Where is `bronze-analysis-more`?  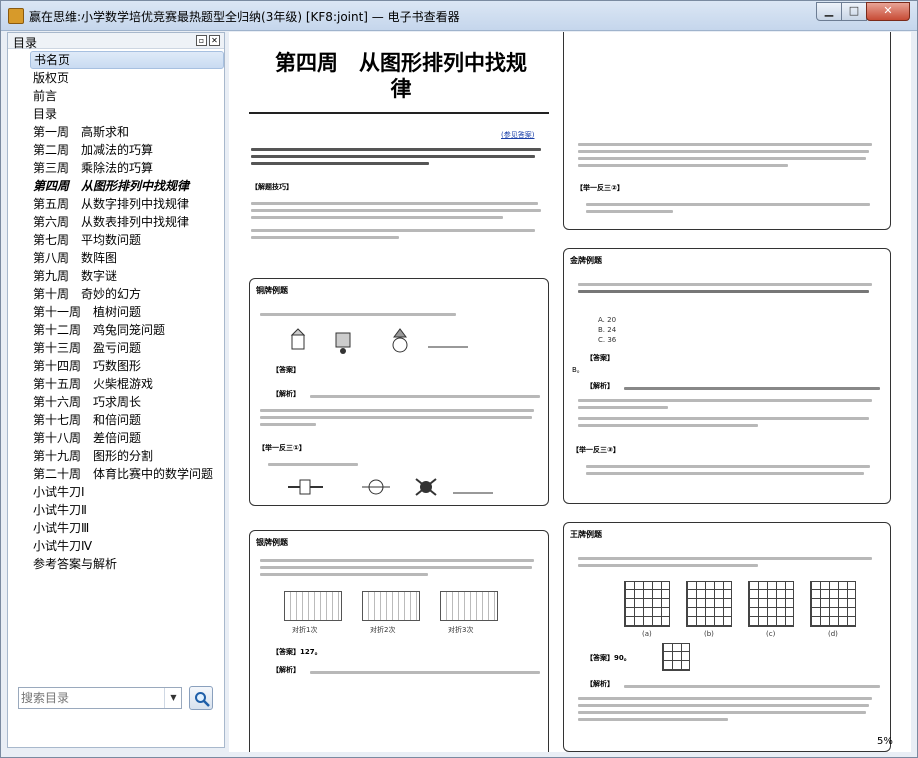
bronze-analysis-more is located at coordinates (400, 417).